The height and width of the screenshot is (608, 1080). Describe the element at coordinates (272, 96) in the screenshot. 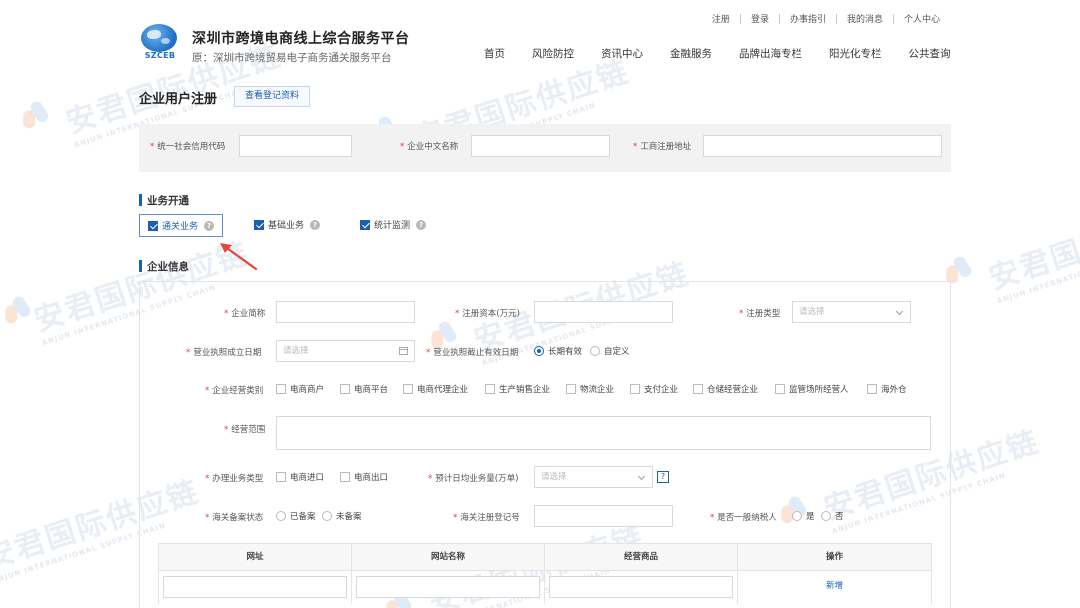

I see `view-registration-button: 查看登记资料` at that location.